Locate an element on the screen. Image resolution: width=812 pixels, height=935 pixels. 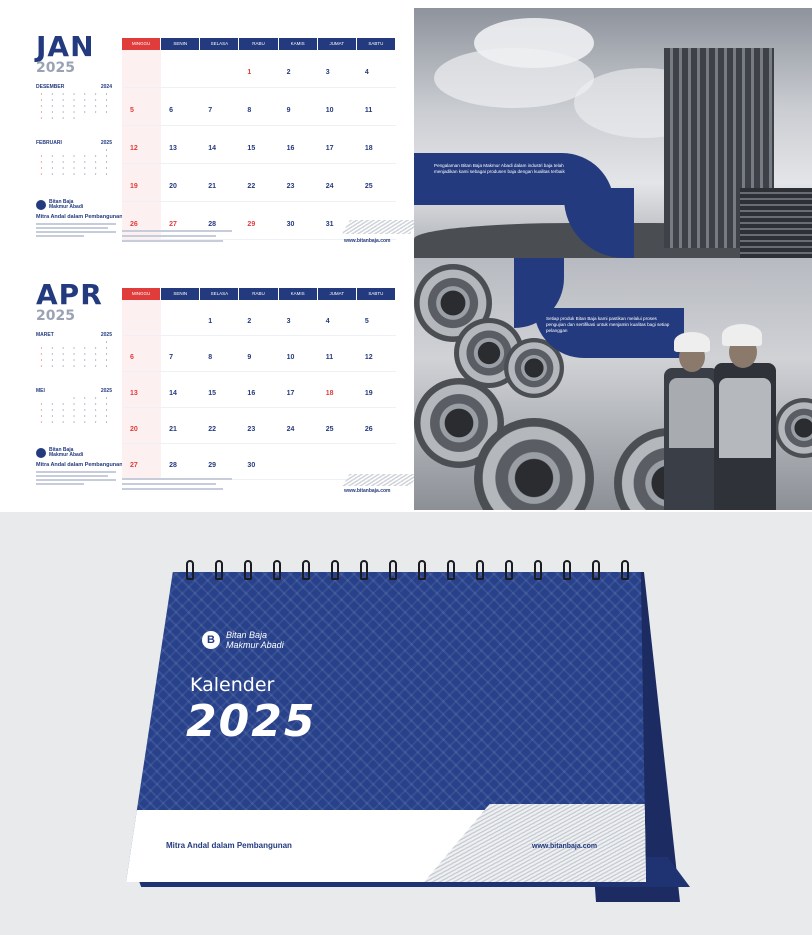
day-cell: 3 is located at coordinates (337, 69).